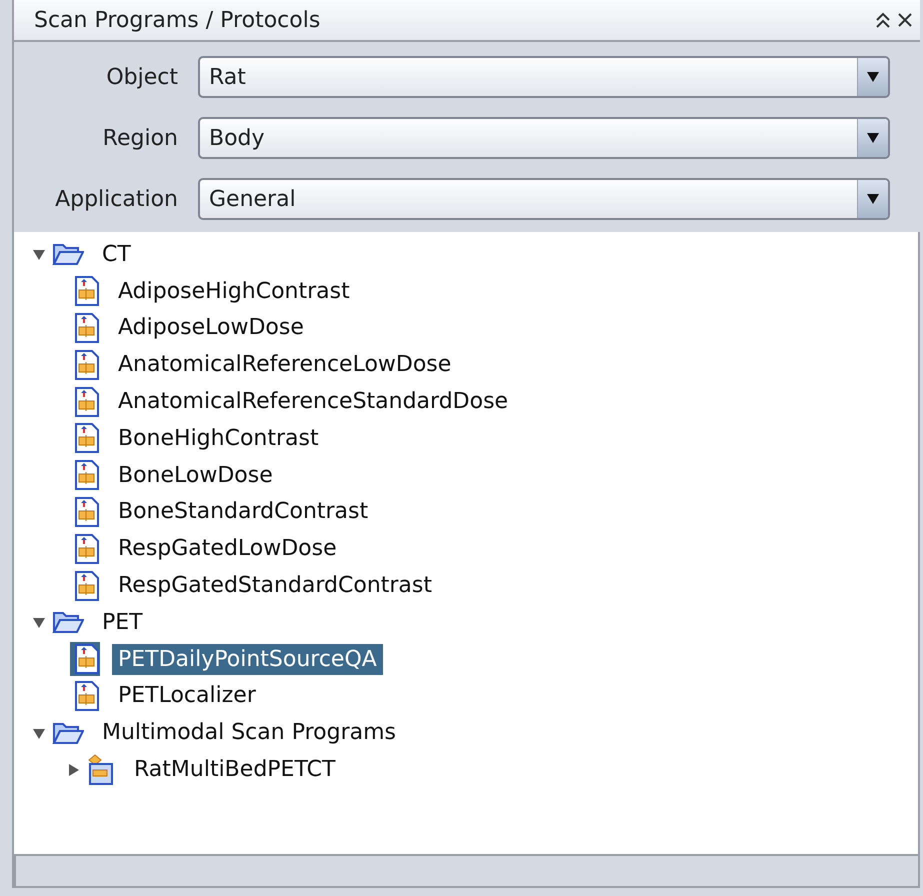 This screenshot has width=923, height=896. What do you see at coordinates (544, 77) in the screenshot?
I see `dropdown: Rat` at bounding box center [544, 77].